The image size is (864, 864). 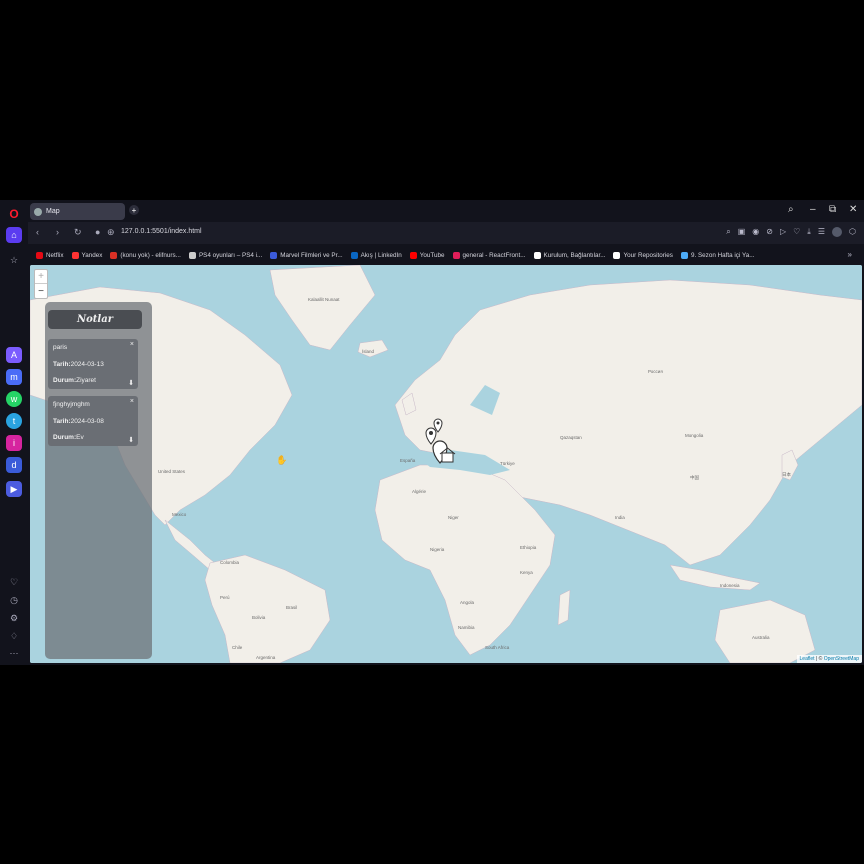 What do you see at coordinates (14, 235) in the screenshot?
I see `home-icon: ⌂` at bounding box center [14, 235].